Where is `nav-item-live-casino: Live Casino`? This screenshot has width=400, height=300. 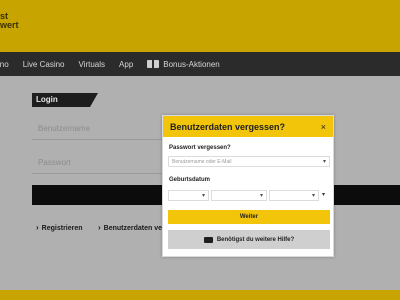
nav-item-live-casino: Live Casino is located at coordinates (44, 64).